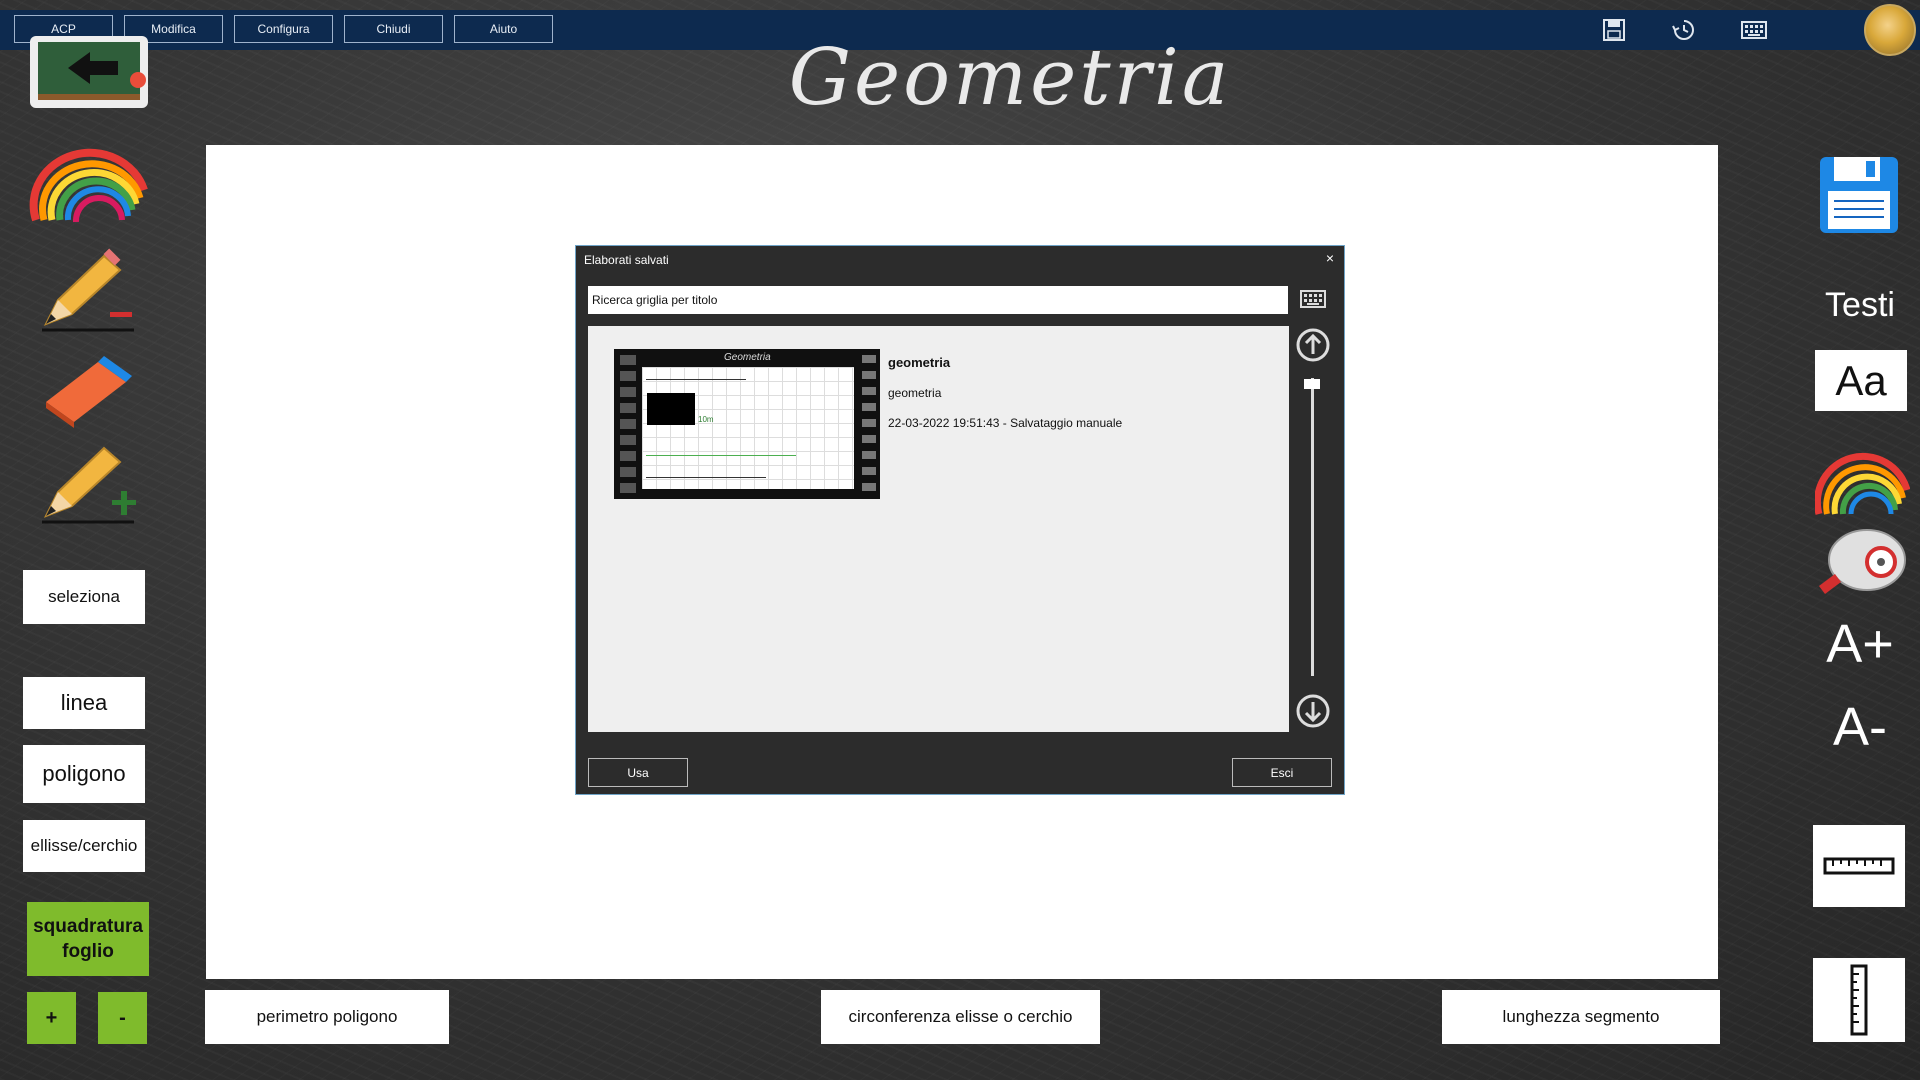  I want to click on item-thumbnail: 10m Geometria, so click(747, 424).